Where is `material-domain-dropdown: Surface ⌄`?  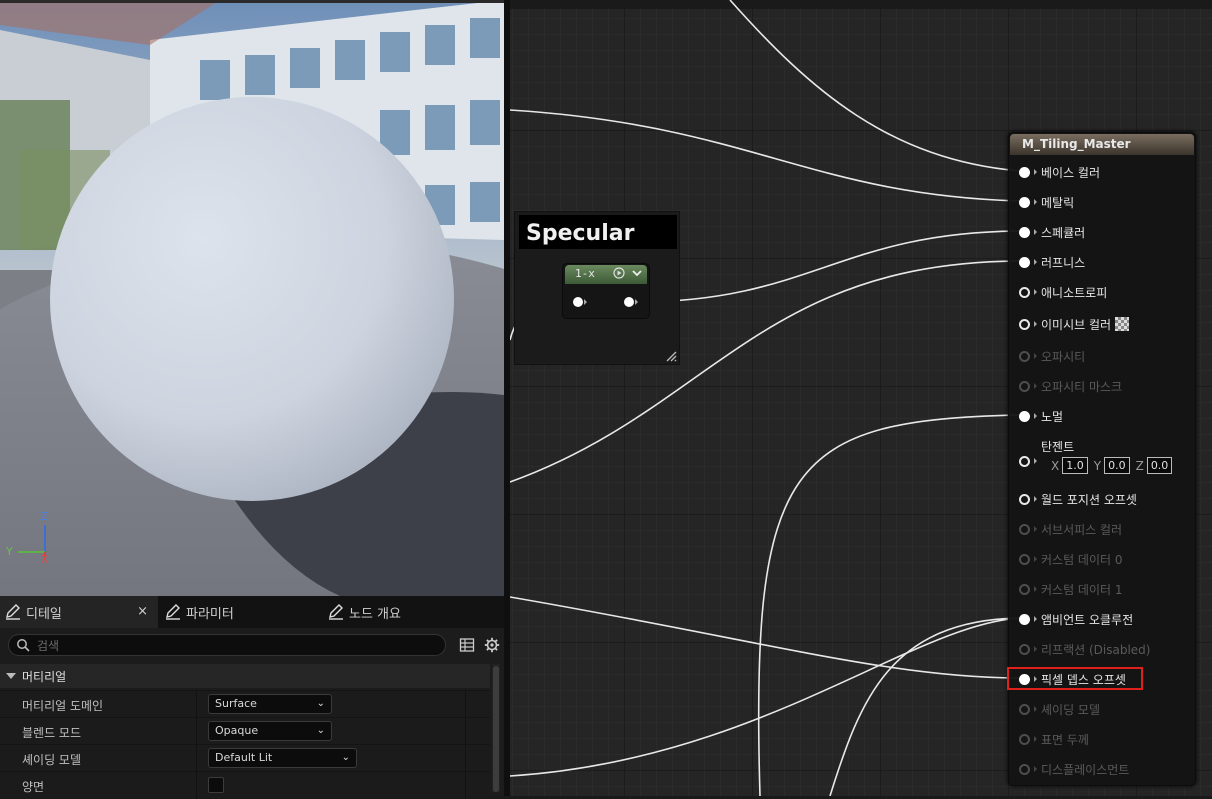
material-domain-dropdown: Surface ⌄ is located at coordinates (270, 704).